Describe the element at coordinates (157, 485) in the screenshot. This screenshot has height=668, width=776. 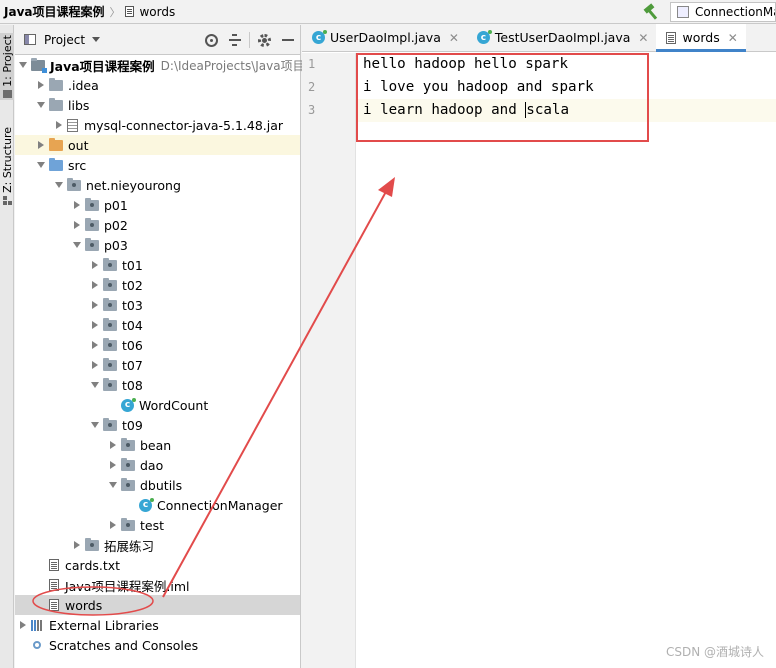
I see `tree-item: dbutils` at that location.